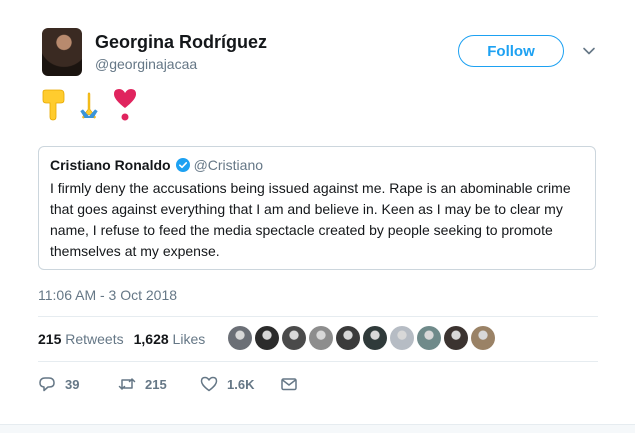  Describe the element at coordinates (53, 105) in the screenshot. I see `backhand-index-pointing-down-icon` at that location.